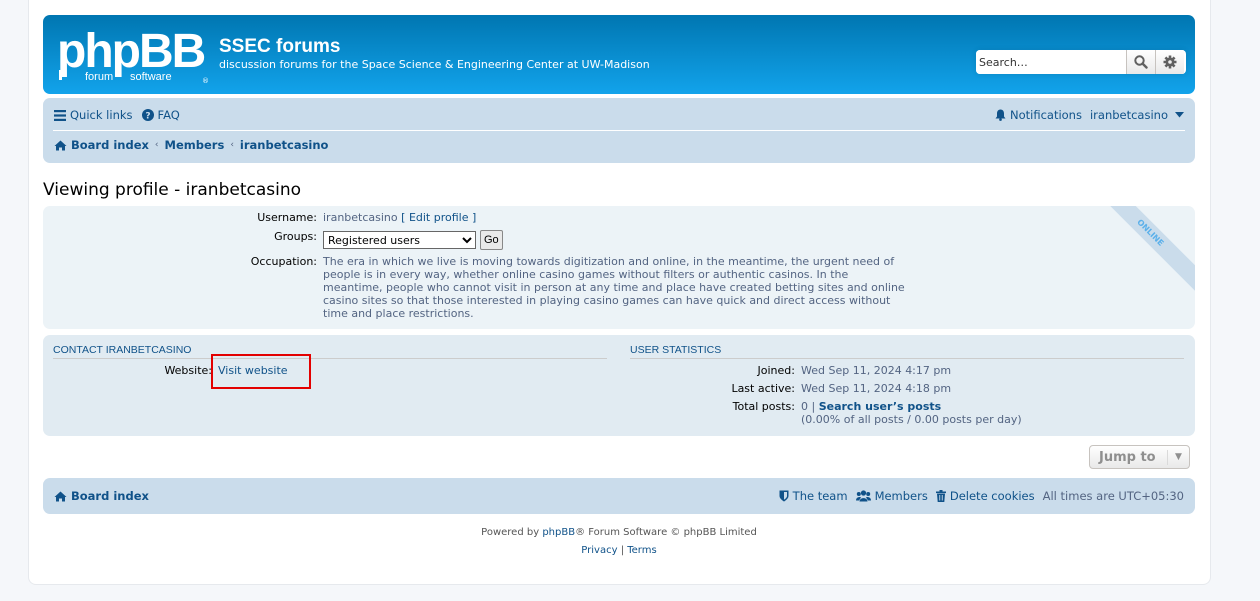  I want to click on gear-icon, so click(1170, 62).